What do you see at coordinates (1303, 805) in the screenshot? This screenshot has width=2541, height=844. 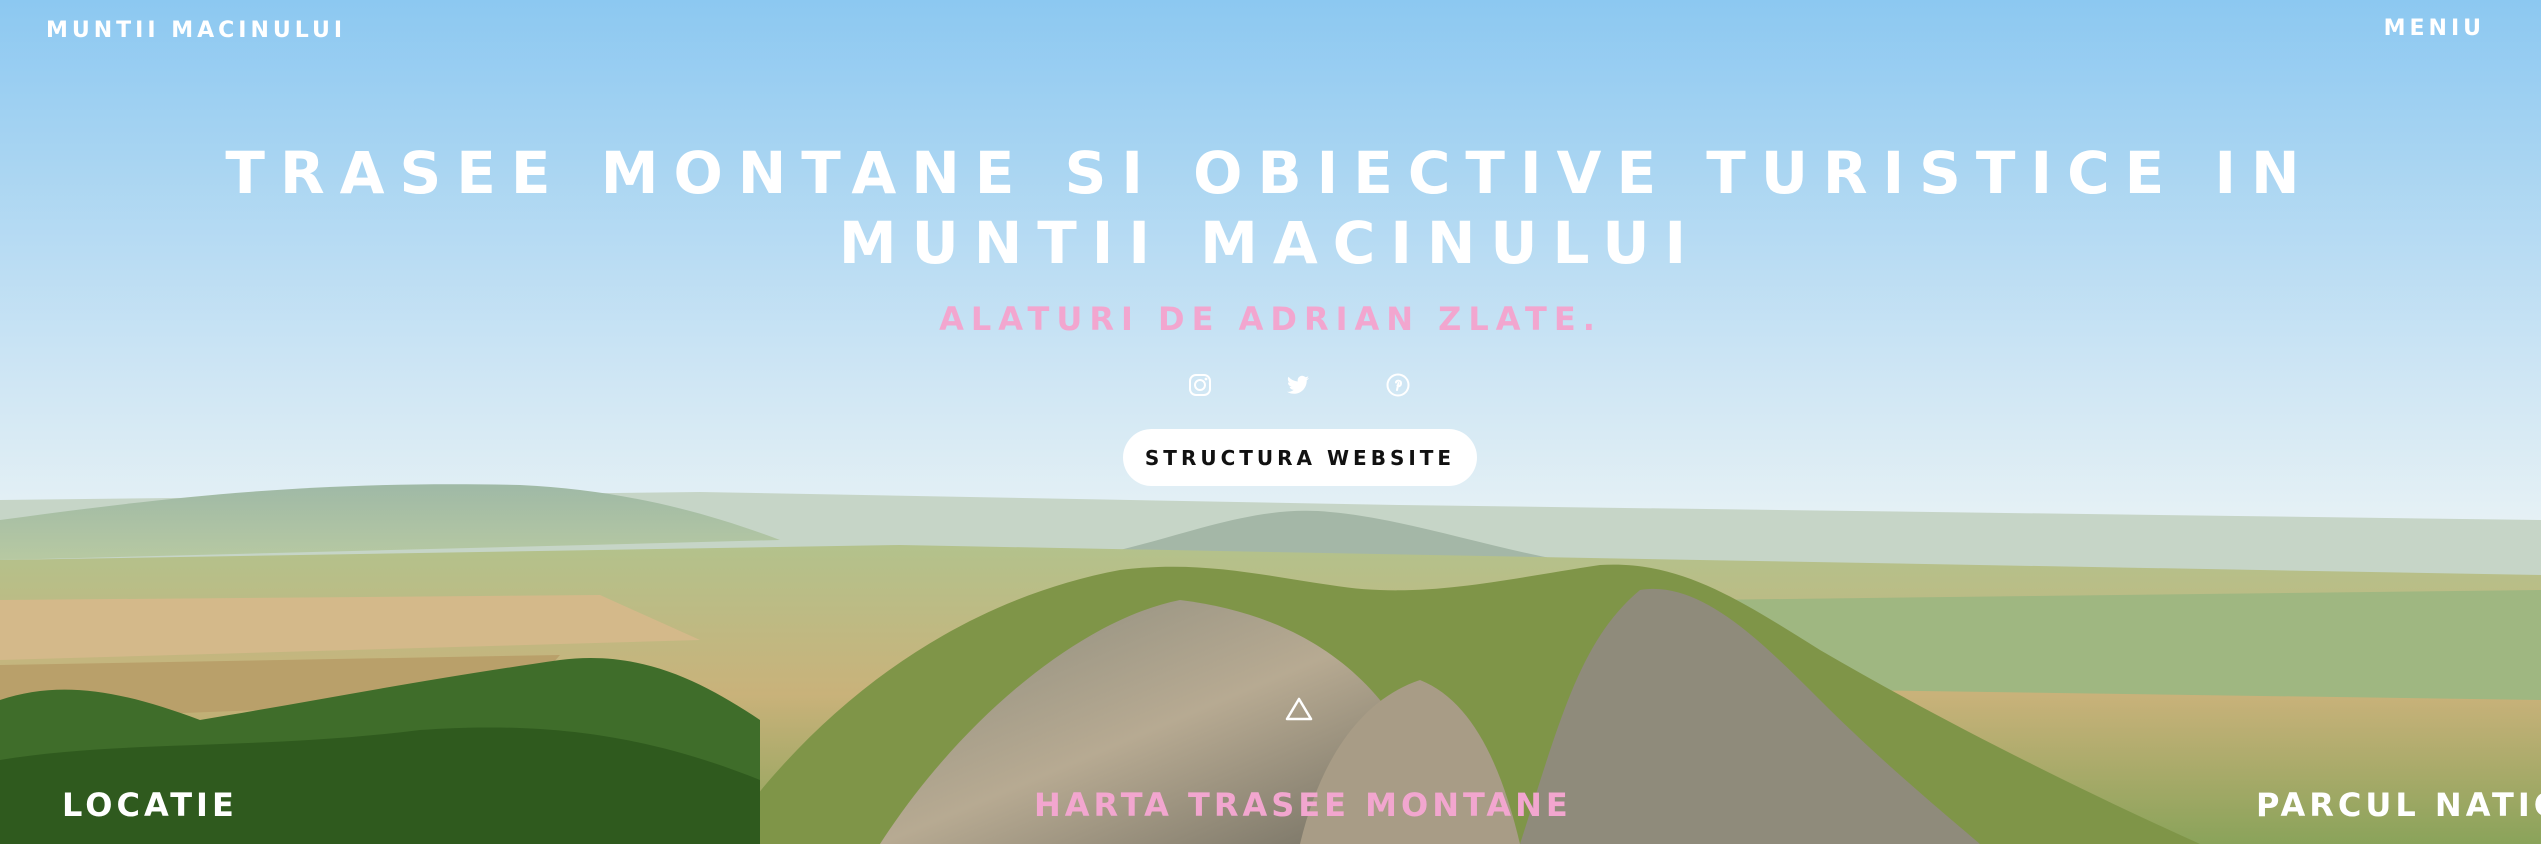 I see `nav-link-harta-trasee: HARTA TRASEE MONTANE` at bounding box center [1303, 805].